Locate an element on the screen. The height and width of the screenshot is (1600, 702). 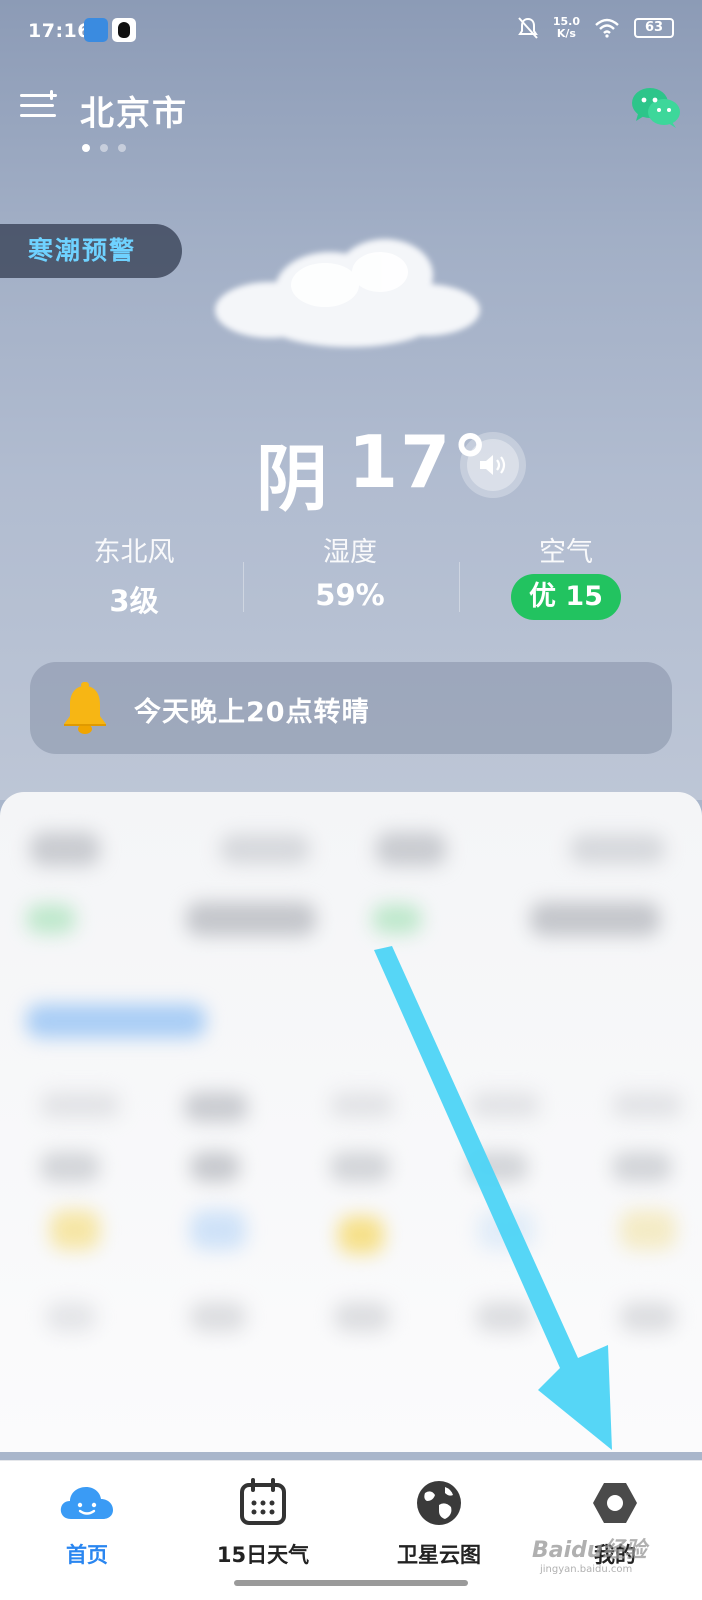
wifi-icon is located at coordinates (607, 28).